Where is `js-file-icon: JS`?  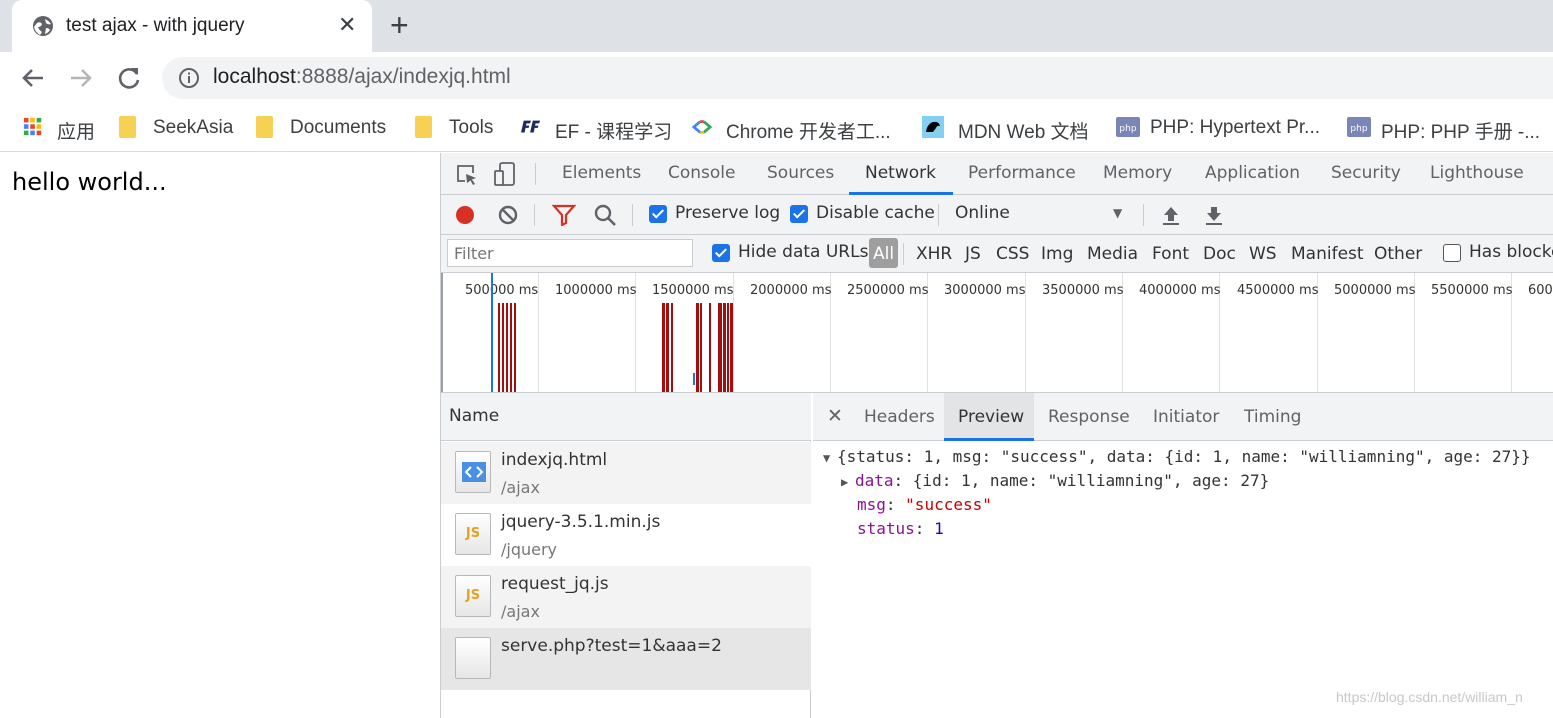
js-file-icon: JS is located at coordinates (473, 534).